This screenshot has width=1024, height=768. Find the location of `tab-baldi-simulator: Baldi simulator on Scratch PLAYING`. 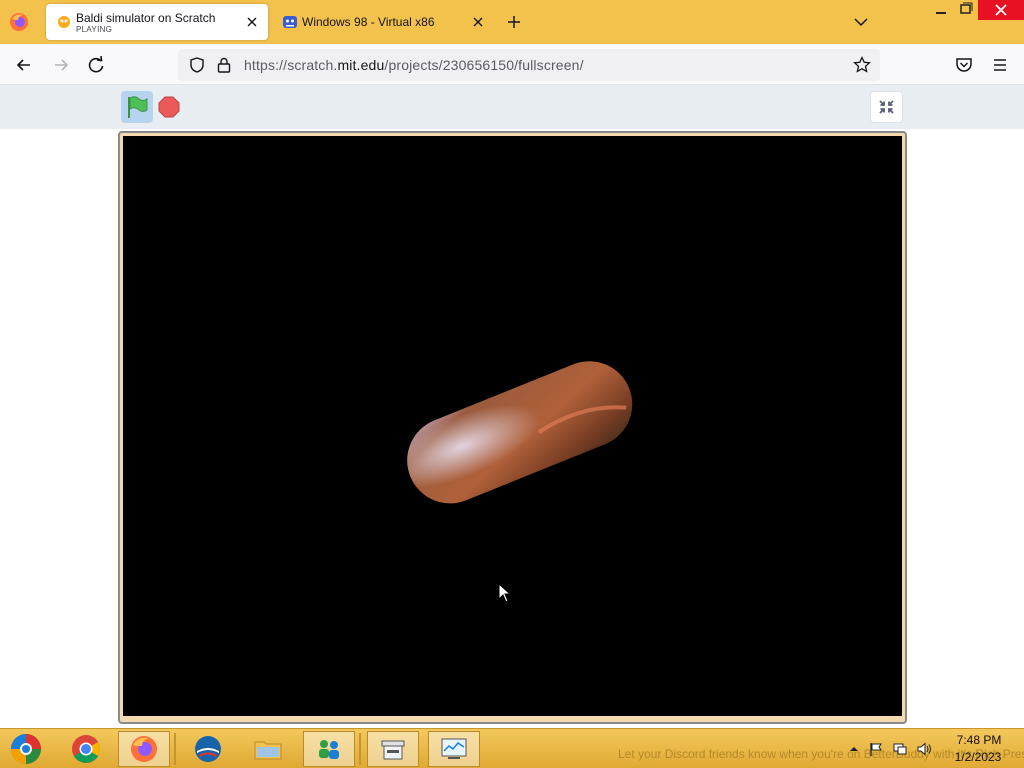

tab-baldi-simulator: Baldi simulator on Scratch PLAYING is located at coordinates (157, 22).